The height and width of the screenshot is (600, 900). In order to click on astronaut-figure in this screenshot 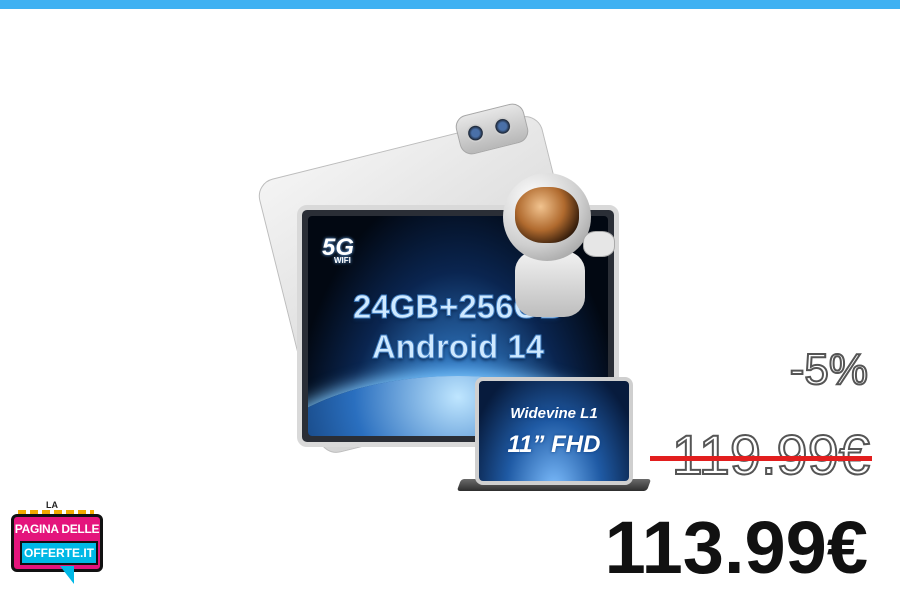, I will do `click(554, 248)`.